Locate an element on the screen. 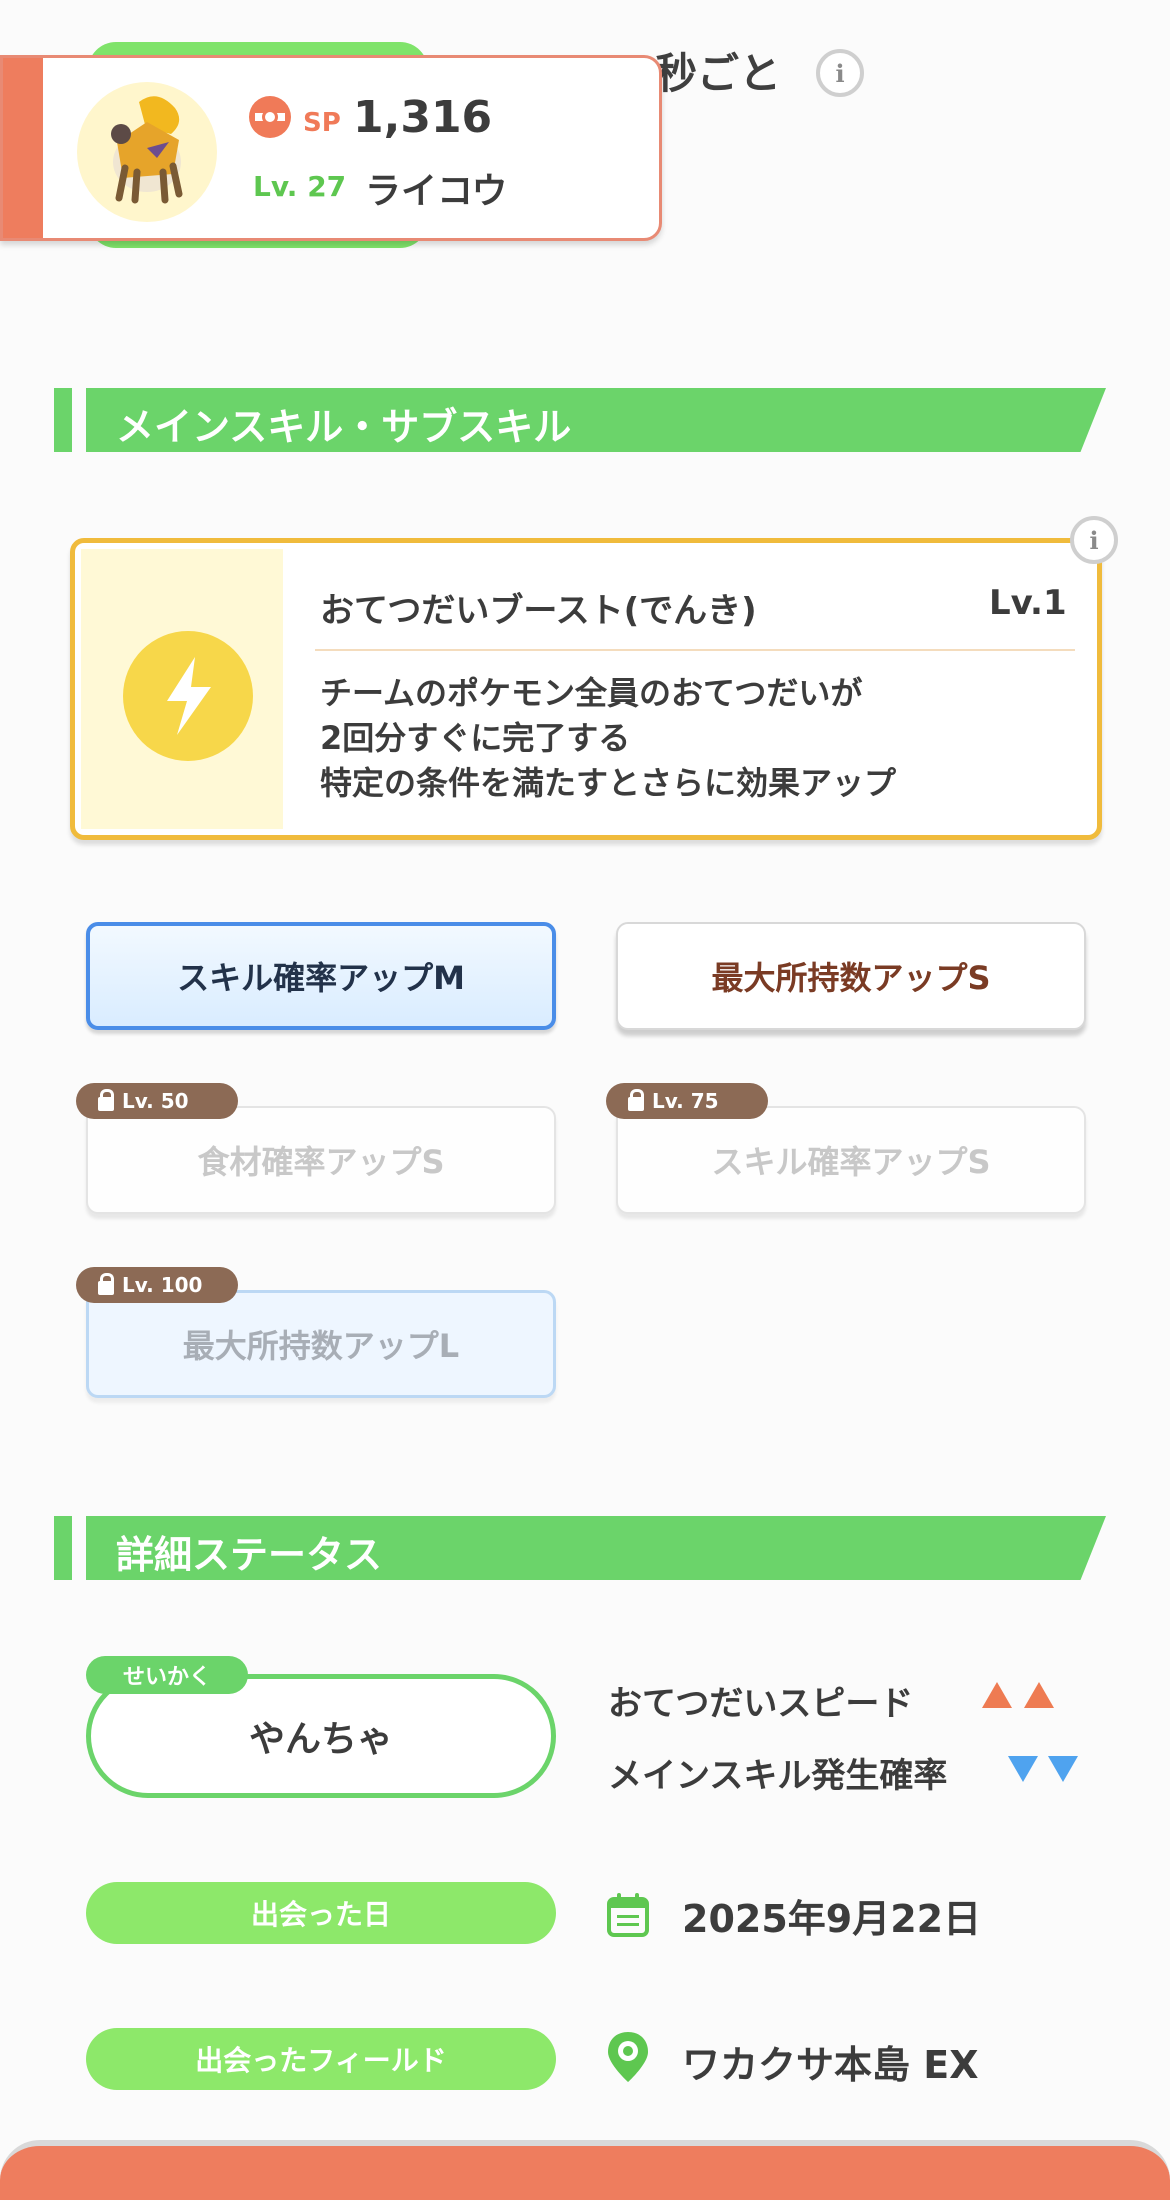 Image resolution: width=1170 pixels, height=2200 pixels. card-stripe is located at coordinates (23, 148).